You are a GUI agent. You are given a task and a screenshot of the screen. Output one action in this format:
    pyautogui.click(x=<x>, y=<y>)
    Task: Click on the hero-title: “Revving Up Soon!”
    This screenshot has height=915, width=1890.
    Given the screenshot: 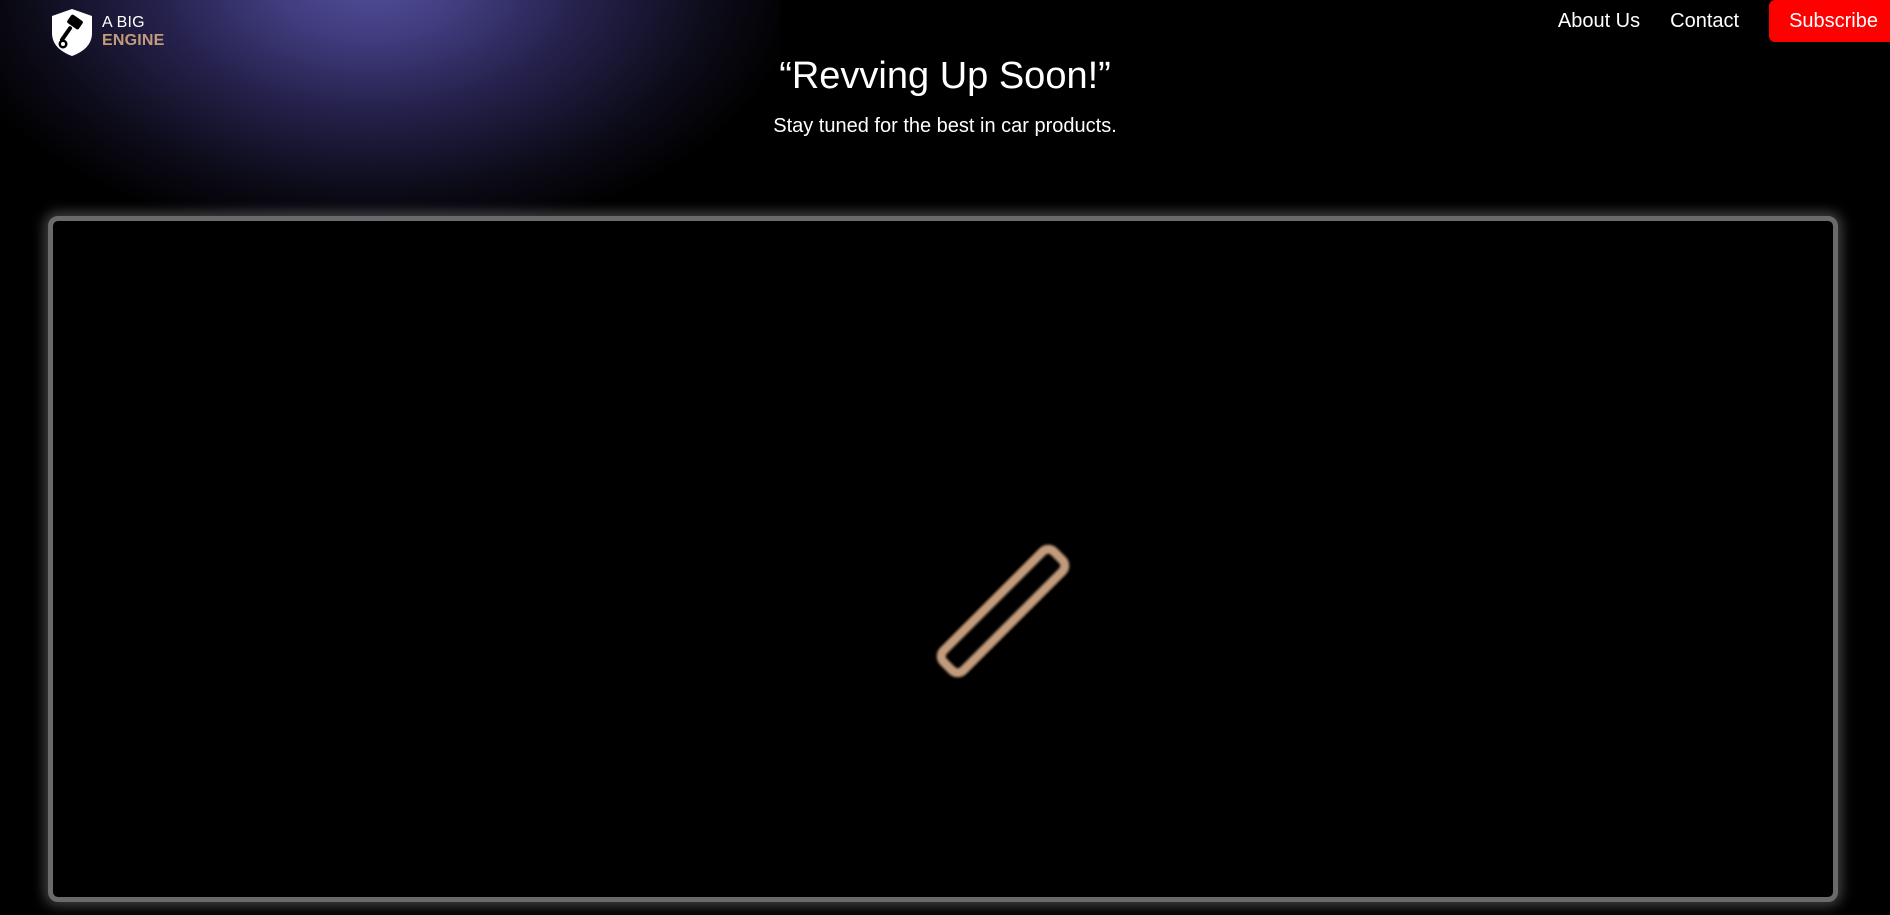 What is the action you would take?
    pyautogui.click(x=945, y=76)
    